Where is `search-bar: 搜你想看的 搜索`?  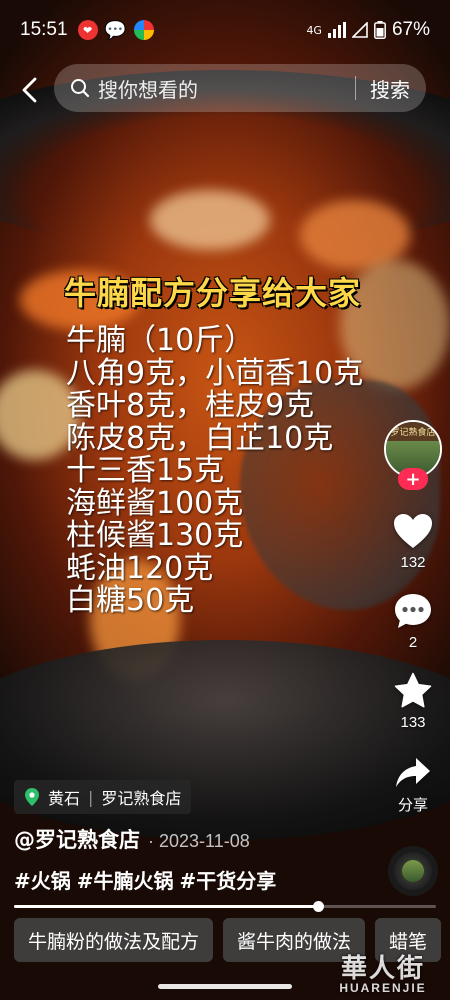 search-bar: 搜你想看的 搜索 is located at coordinates (240, 88).